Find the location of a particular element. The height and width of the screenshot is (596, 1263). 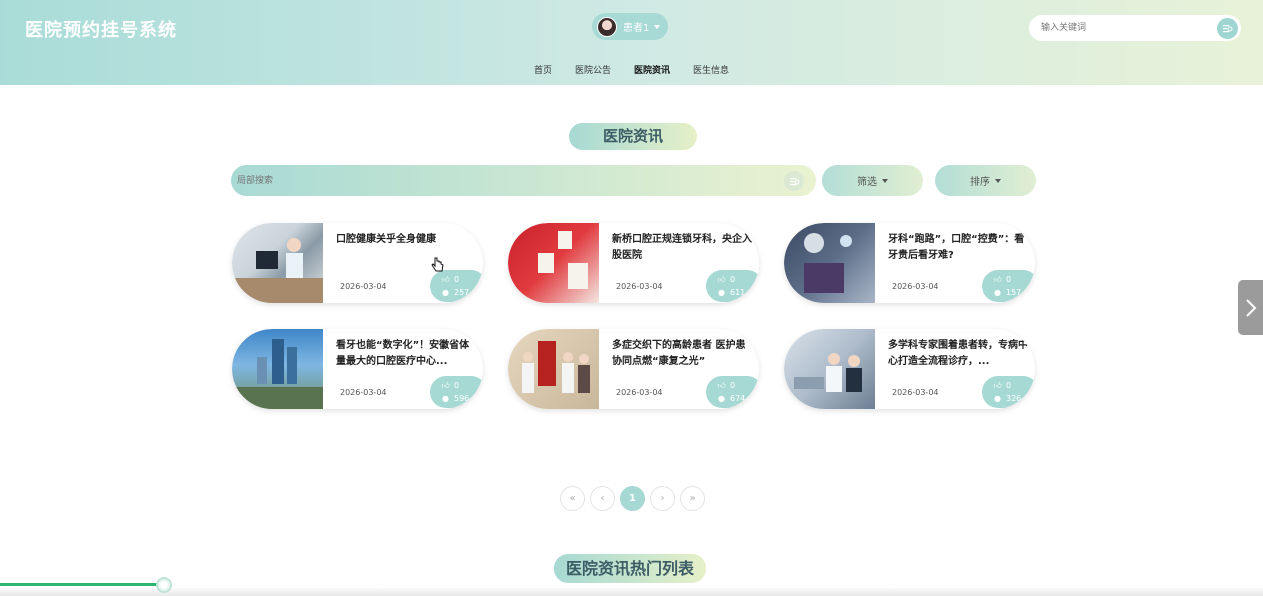

view-count: 326 is located at coordinates (1014, 398).